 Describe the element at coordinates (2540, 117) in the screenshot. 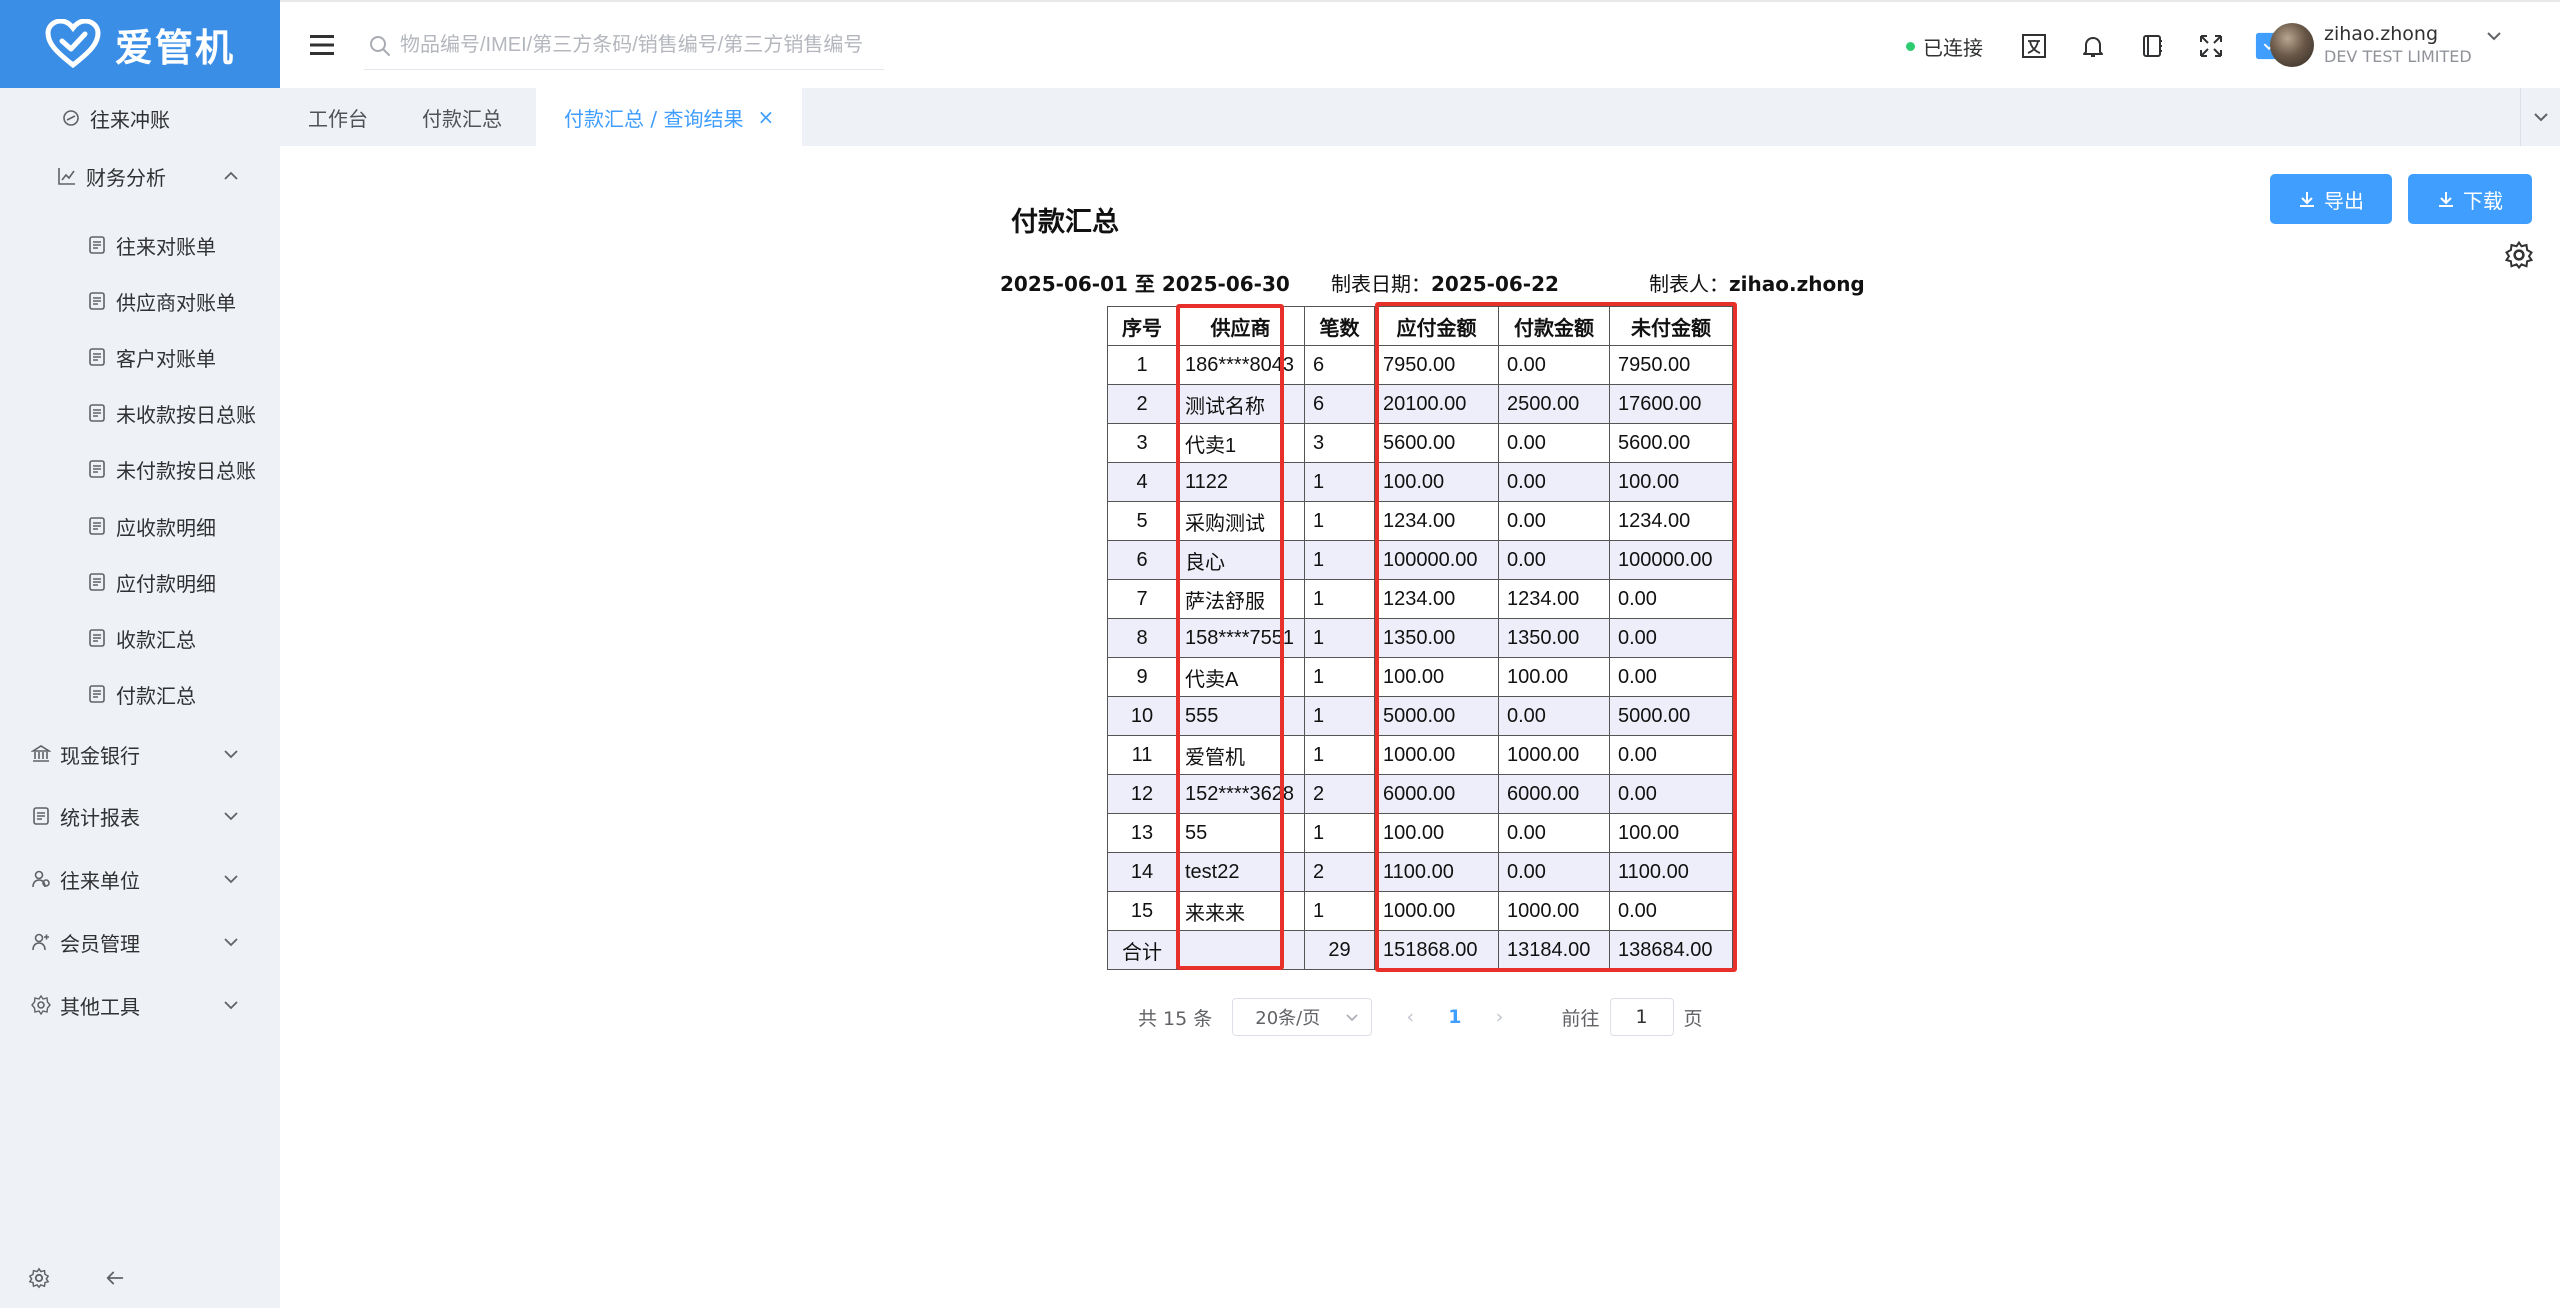

I see `tabs-more-button` at that location.